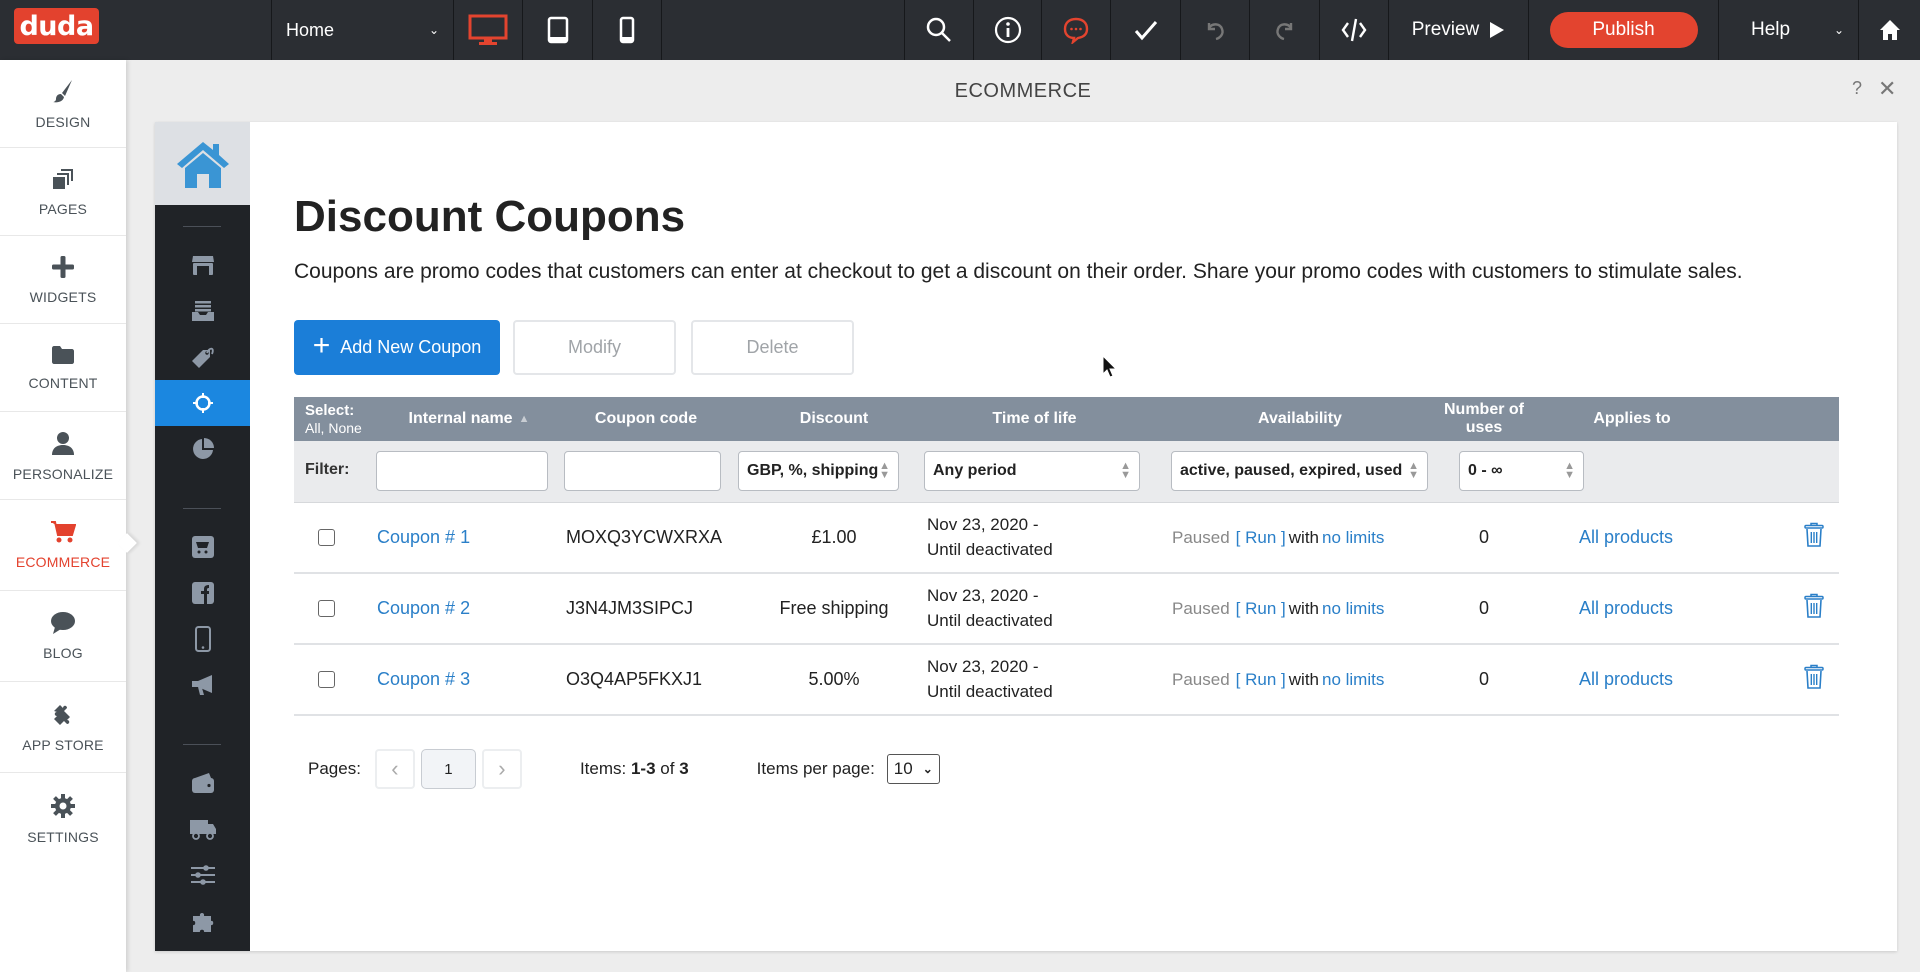  Describe the element at coordinates (202, 311) in the screenshot. I see `rail-orders-button` at that location.